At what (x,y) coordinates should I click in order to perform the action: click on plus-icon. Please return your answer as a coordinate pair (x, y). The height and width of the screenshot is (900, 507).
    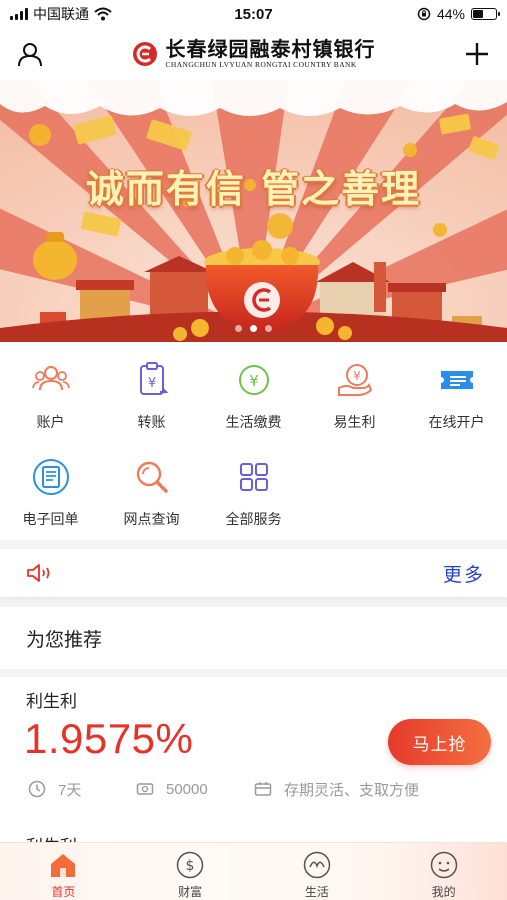
    Looking at the image, I should click on (477, 54).